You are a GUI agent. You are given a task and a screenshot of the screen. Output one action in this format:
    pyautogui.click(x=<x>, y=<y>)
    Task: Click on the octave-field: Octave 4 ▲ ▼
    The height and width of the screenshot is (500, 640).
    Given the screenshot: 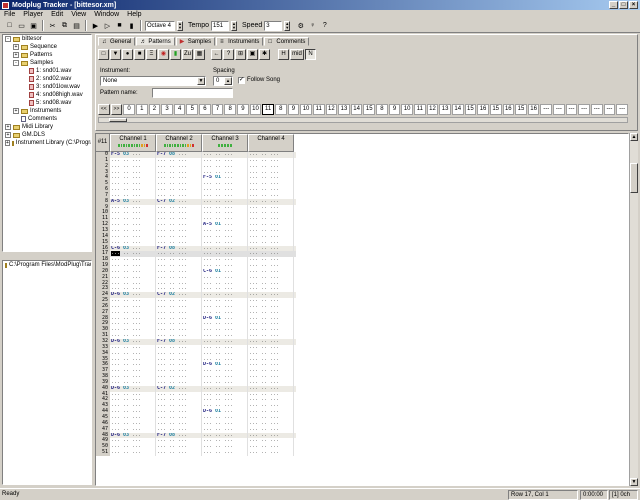 What is the action you would take?
    pyautogui.click(x=164, y=25)
    